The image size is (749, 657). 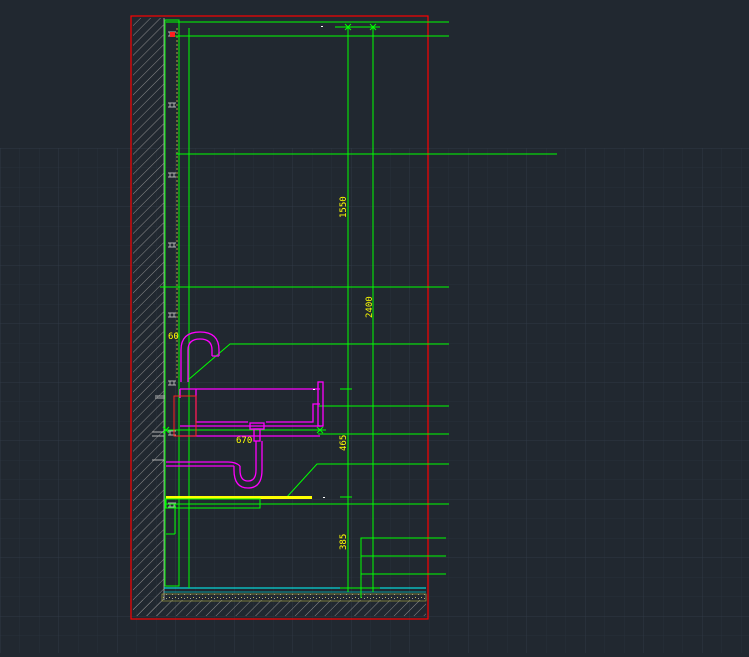 I want to click on floor-slab, so click(x=279, y=608).